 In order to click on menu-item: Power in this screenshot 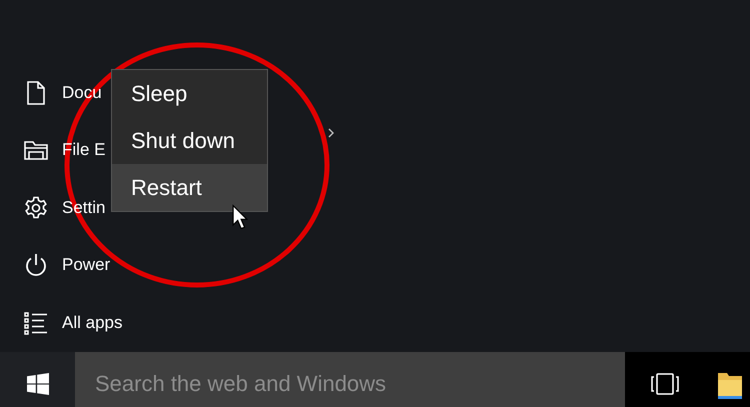, I will do `click(86, 265)`.